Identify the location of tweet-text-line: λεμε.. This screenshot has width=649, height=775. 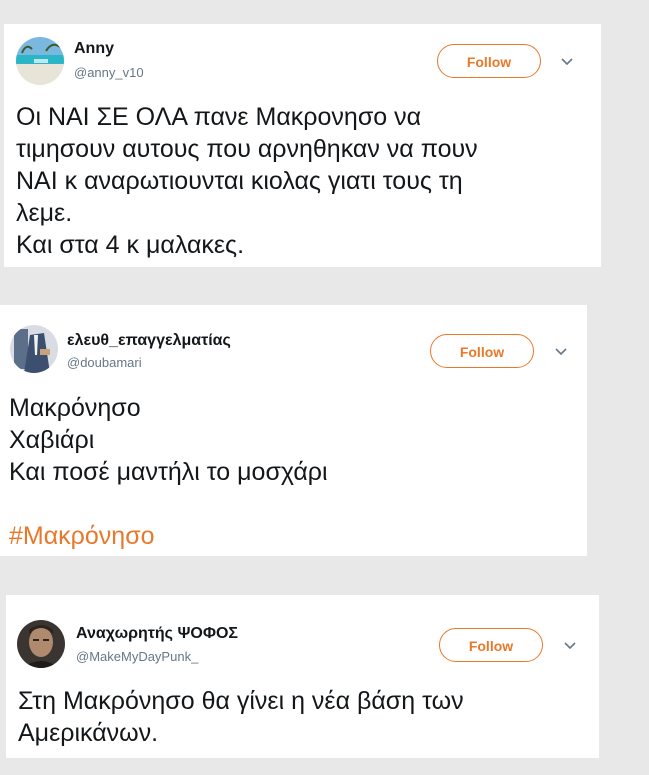
(44, 213).